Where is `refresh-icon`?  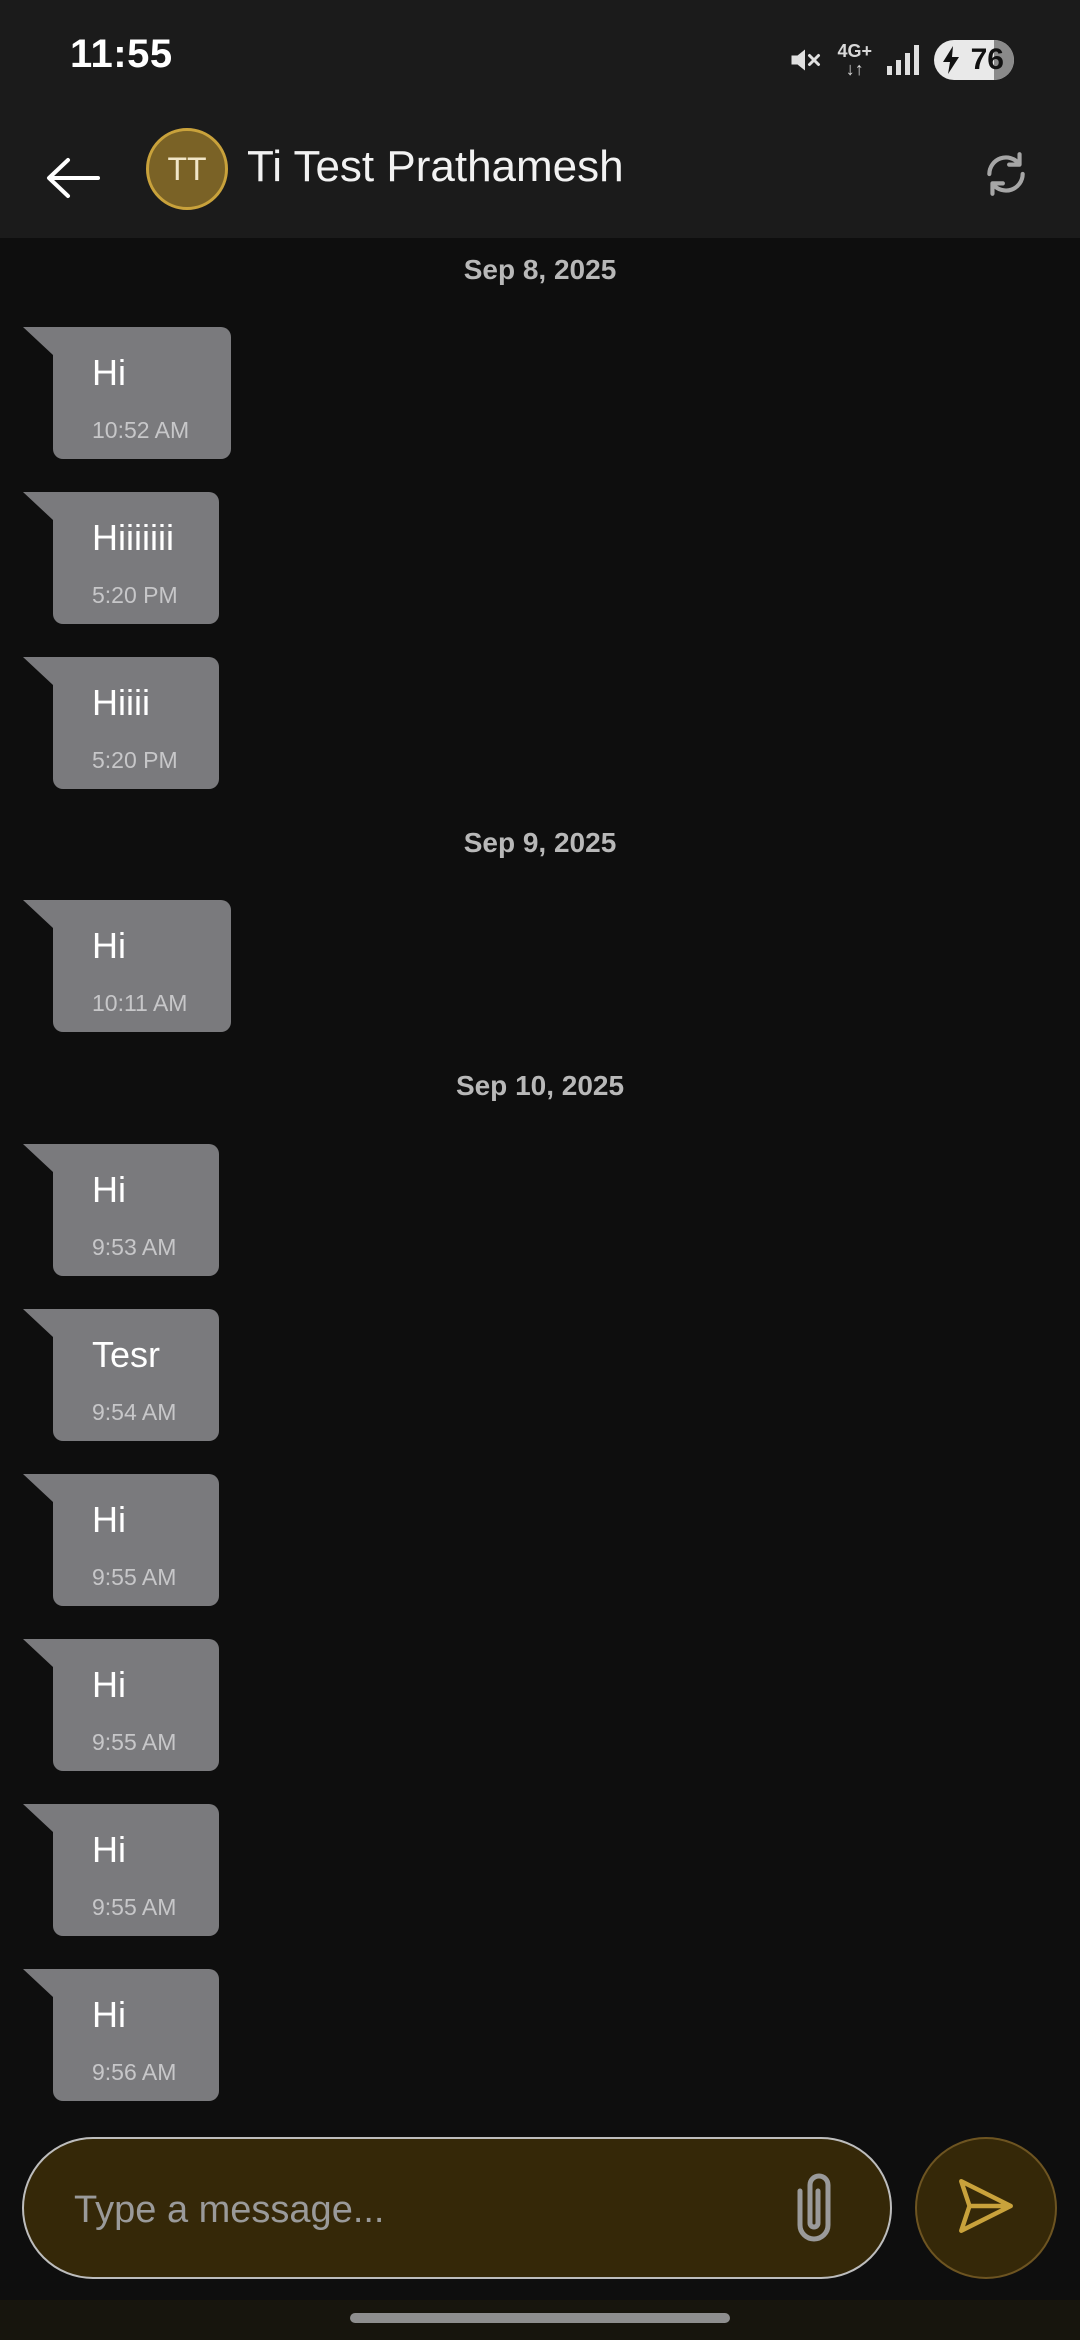
refresh-icon is located at coordinates (1006, 176).